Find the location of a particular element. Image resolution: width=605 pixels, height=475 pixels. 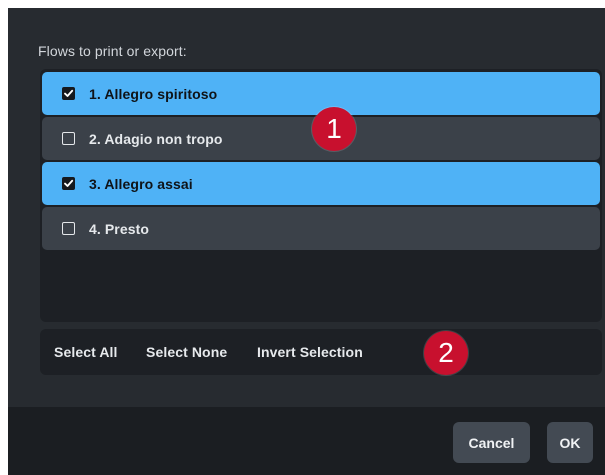

select-none-button: Select None is located at coordinates (186, 352).